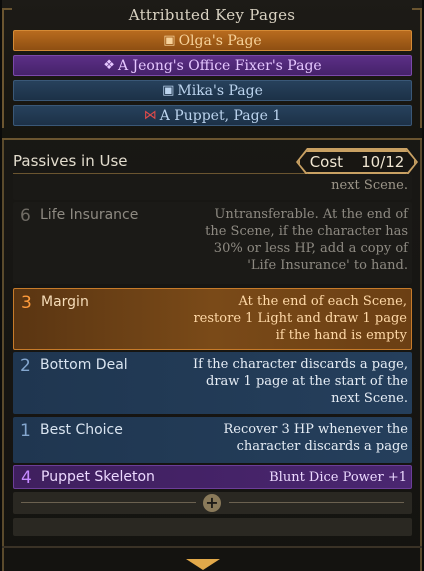 The height and width of the screenshot is (571, 424). What do you see at coordinates (98, 477) in the screenshot?
I see `passive-name: Puppet Skeleton` at bounding box center [98, 477].